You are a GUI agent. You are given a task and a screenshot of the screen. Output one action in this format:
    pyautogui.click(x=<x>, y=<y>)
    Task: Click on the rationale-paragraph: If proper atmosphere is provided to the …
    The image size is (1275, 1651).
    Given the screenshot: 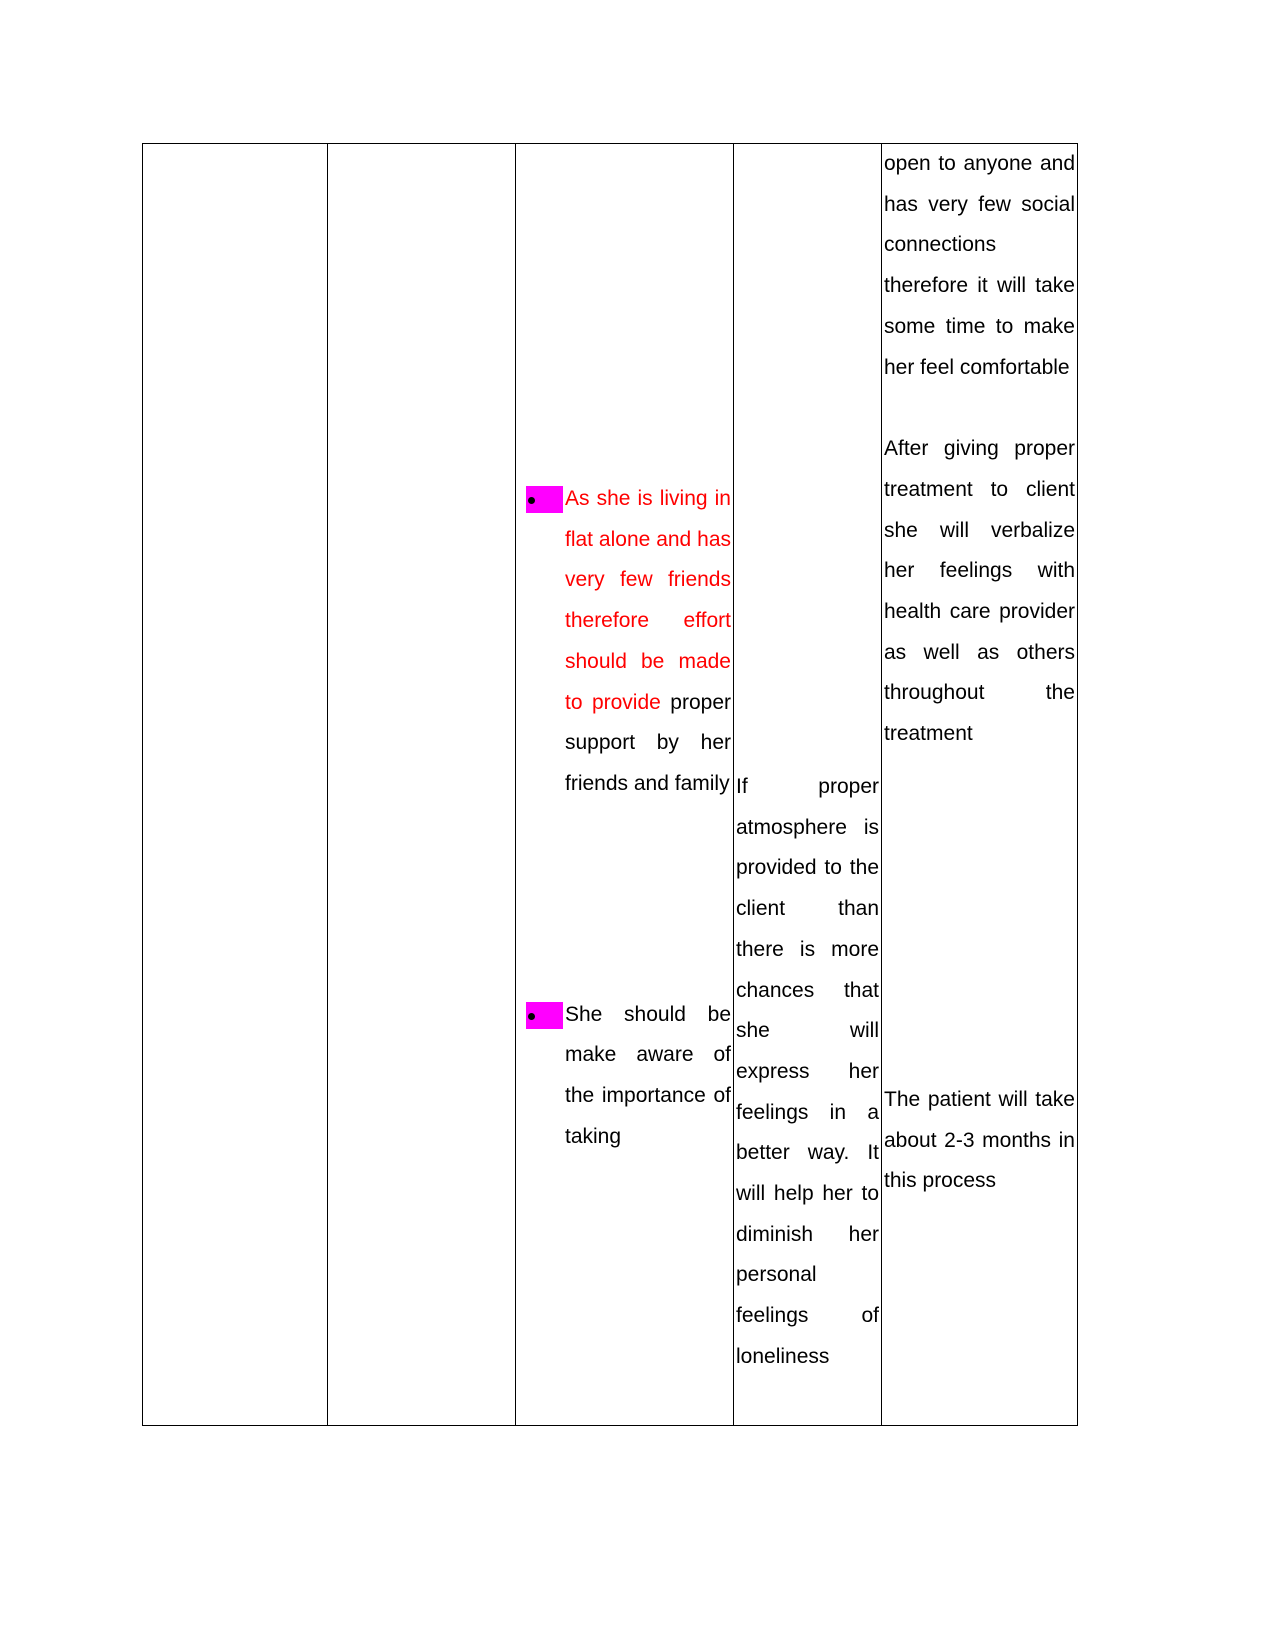 What is the action you would take?
    pyautogui.click(x=807, y=1071)
    